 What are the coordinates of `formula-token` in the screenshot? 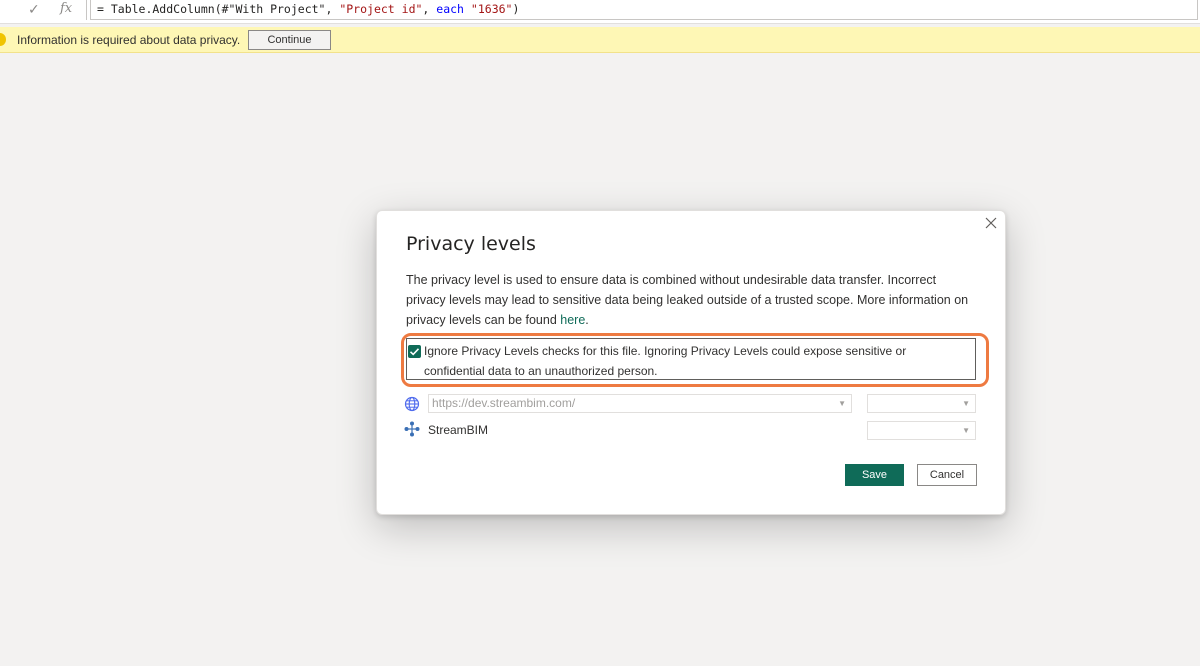 It's located at (467, 9).